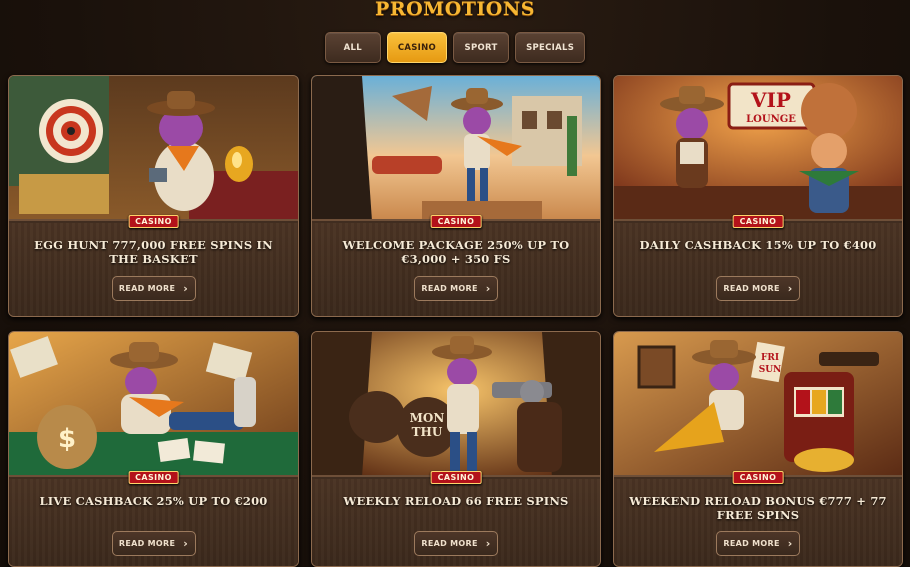 The image size is (910, 567). Describe the element at coordinates (153, 404) in the screenshot. I see `promo-image-live-cashback: $` at that location.